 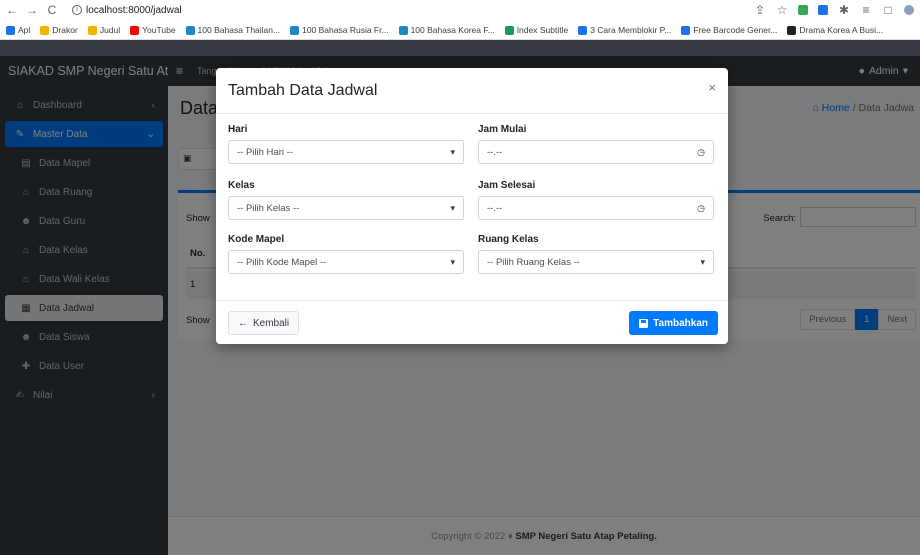 I want to click on kelas-select: -- Pilih Kelas -- ▾, so click(x=346, y=208).